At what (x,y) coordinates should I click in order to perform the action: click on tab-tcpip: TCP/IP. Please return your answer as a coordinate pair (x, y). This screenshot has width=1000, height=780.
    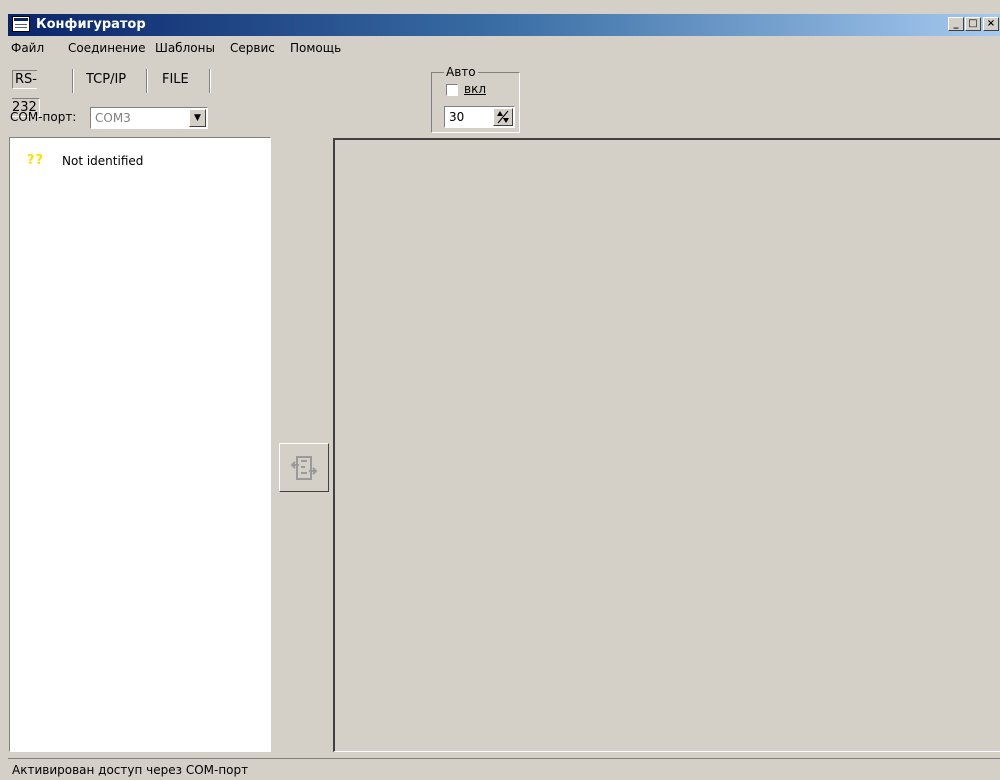
    Looking at the image, I should click on (106, 80).